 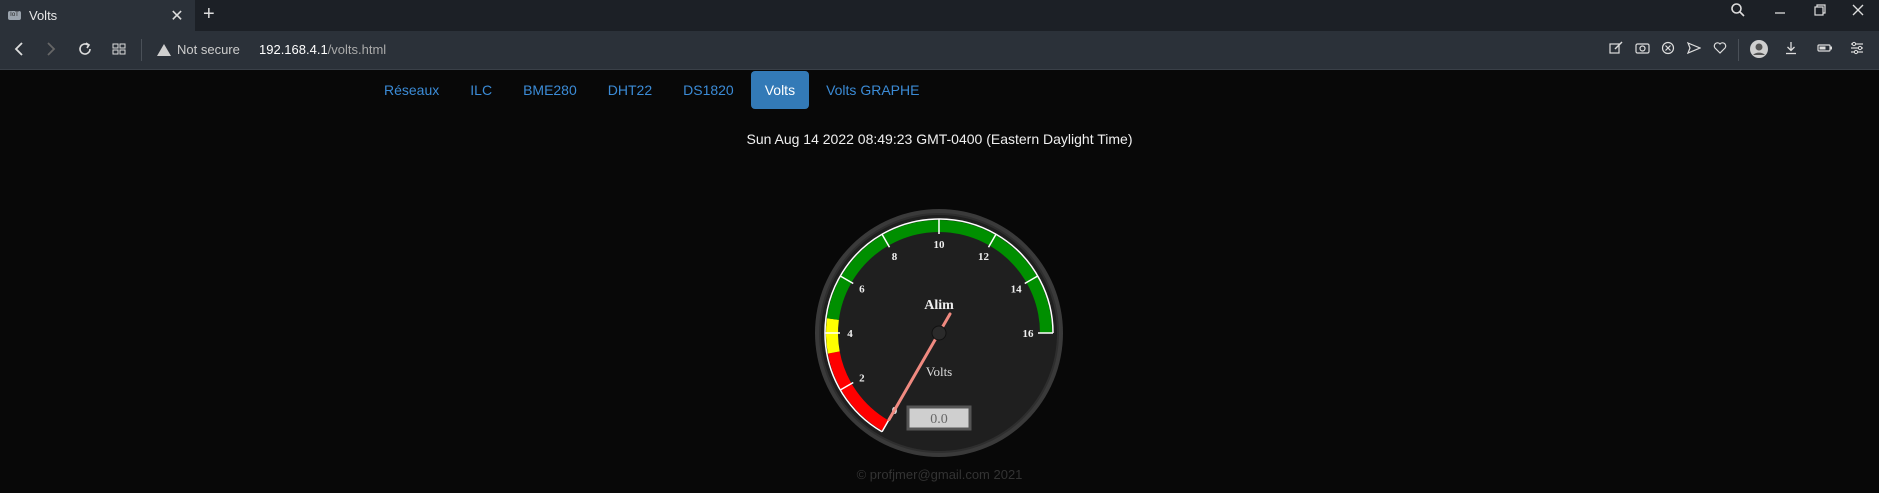 I want to click on gauge-tick-label: 10, so click(x=940, y=245).